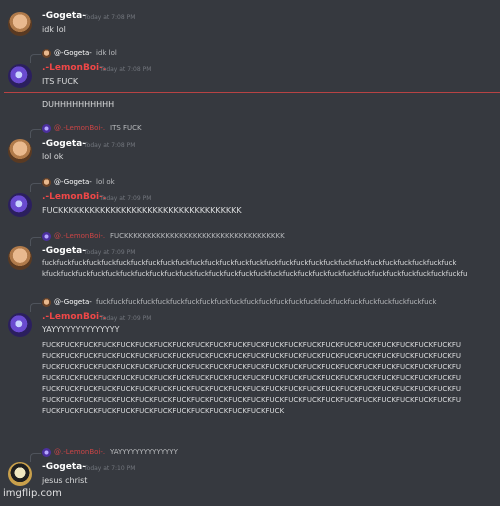 The width and height of the screenshot is (500, 506). Describe the element at coordinates (53, 156) in the screenshot. I see `message-text: lol ok` at that location.